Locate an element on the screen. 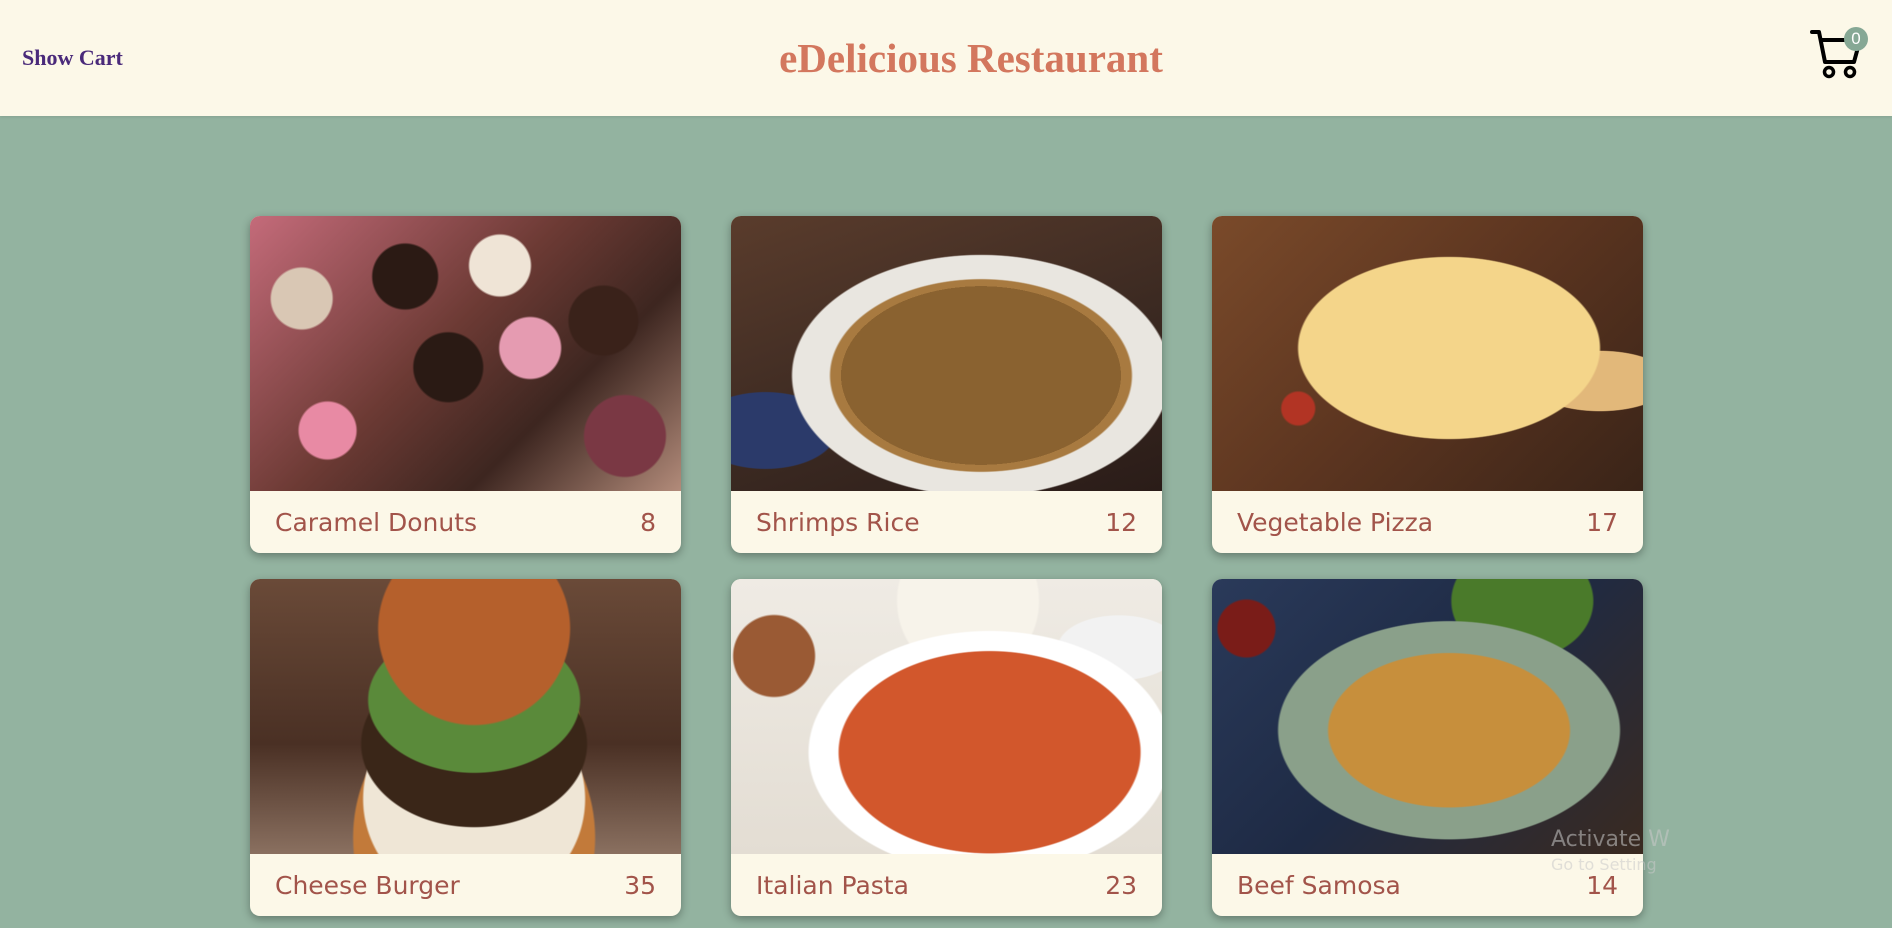 The image size is (1892, 928). item-price: 35 is located at coordinates (640, 885).